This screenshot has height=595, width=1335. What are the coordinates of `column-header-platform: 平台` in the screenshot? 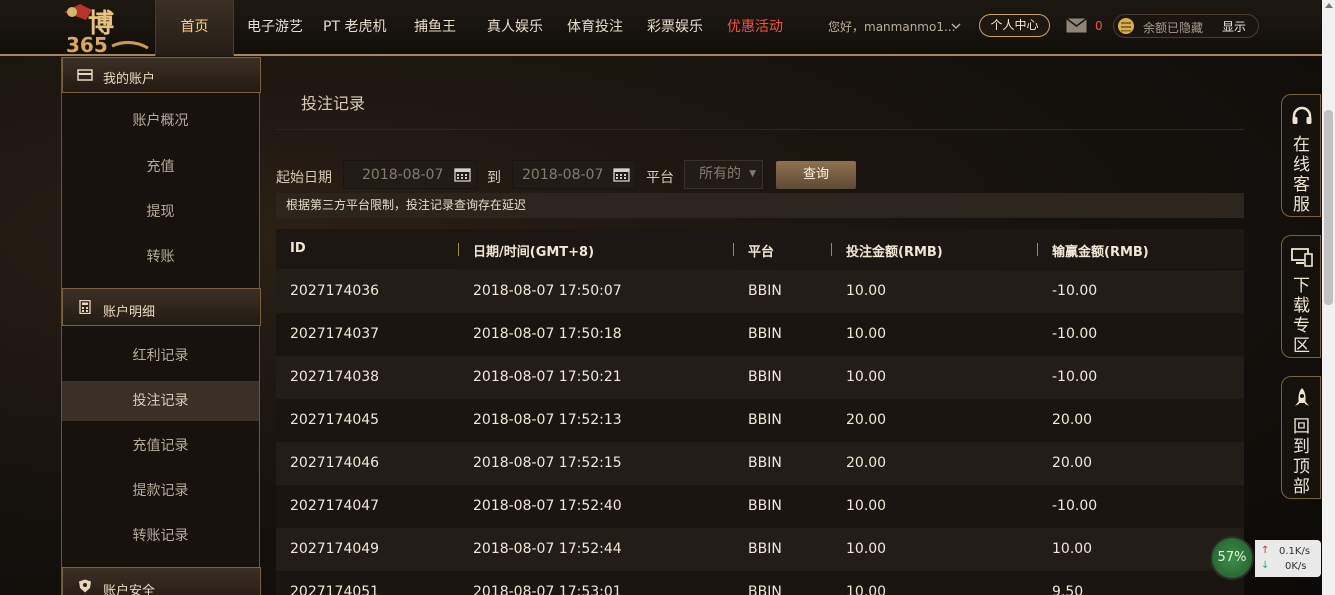 It's located at (761, 250).